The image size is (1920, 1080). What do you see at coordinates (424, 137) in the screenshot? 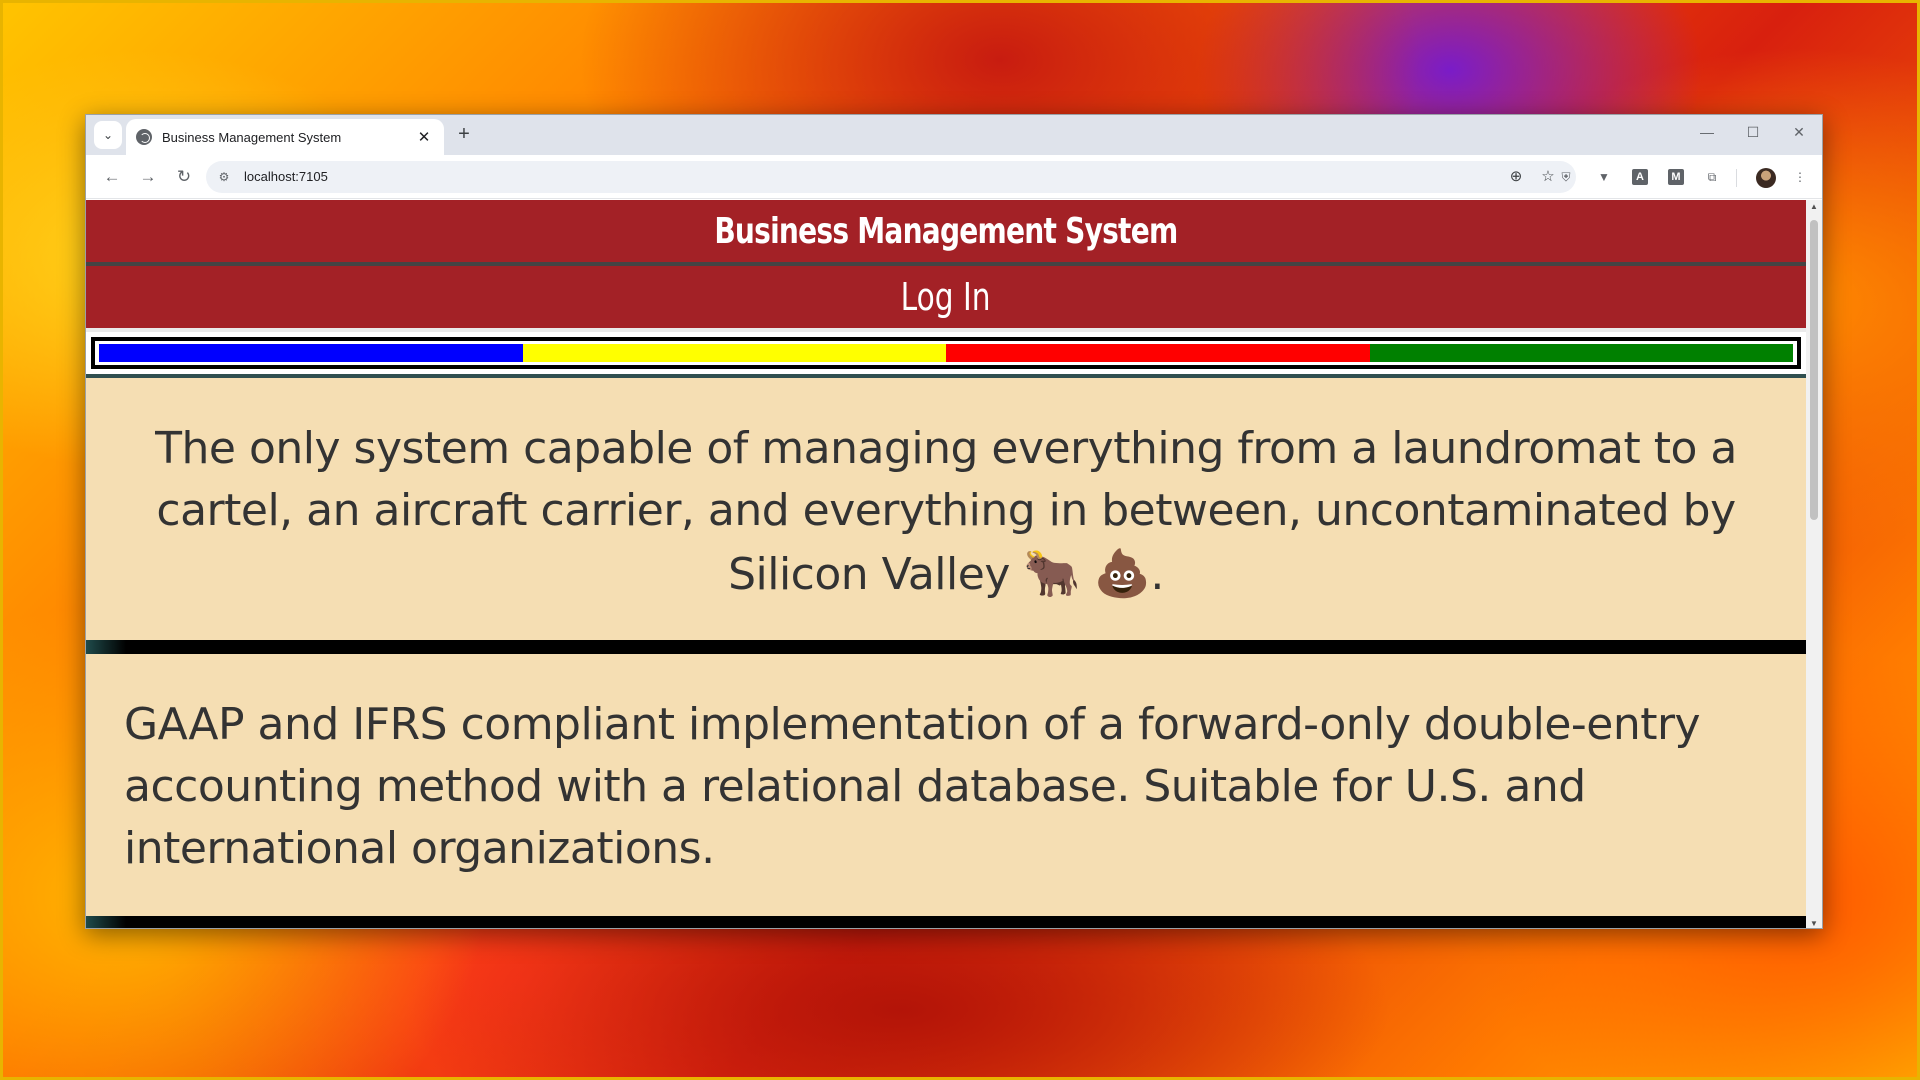
I see `close-tab-icon: ✕` at bounding box center [424, 137].